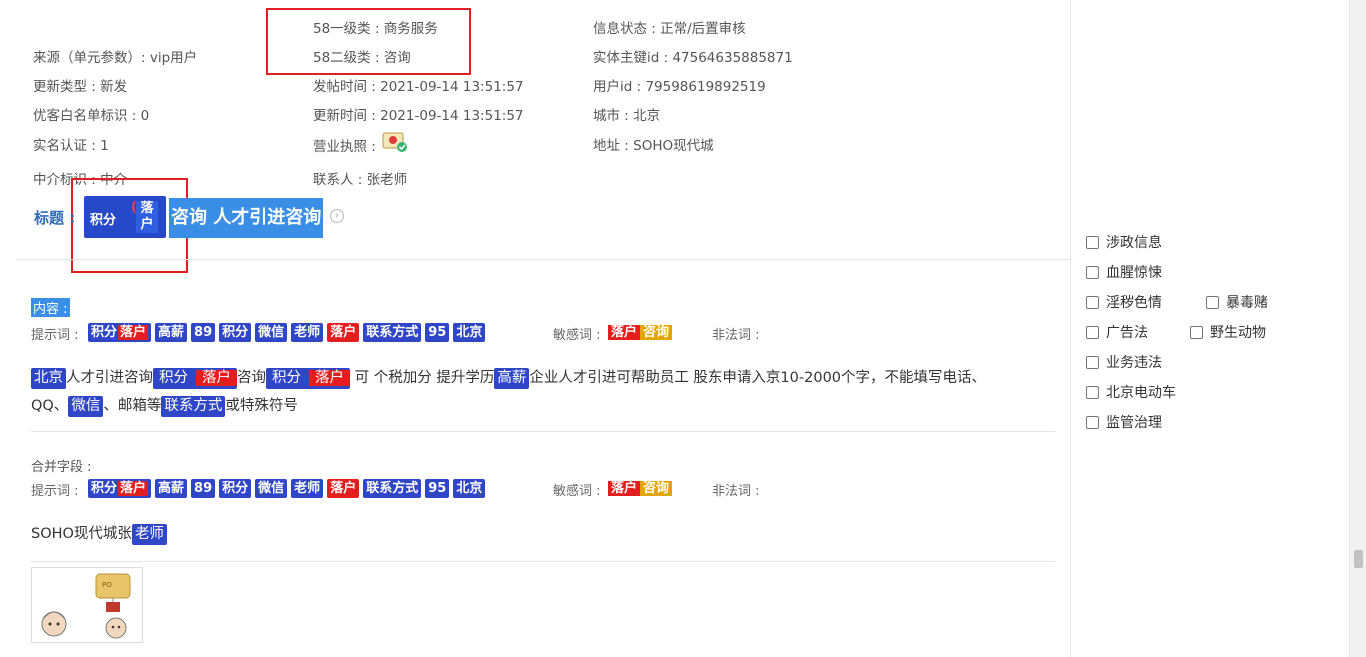  What do you see at coordinates (360, 180) in the screenshot?
I see `contact-person: 联系人 : 张老师` at bounding box center [360, 180].